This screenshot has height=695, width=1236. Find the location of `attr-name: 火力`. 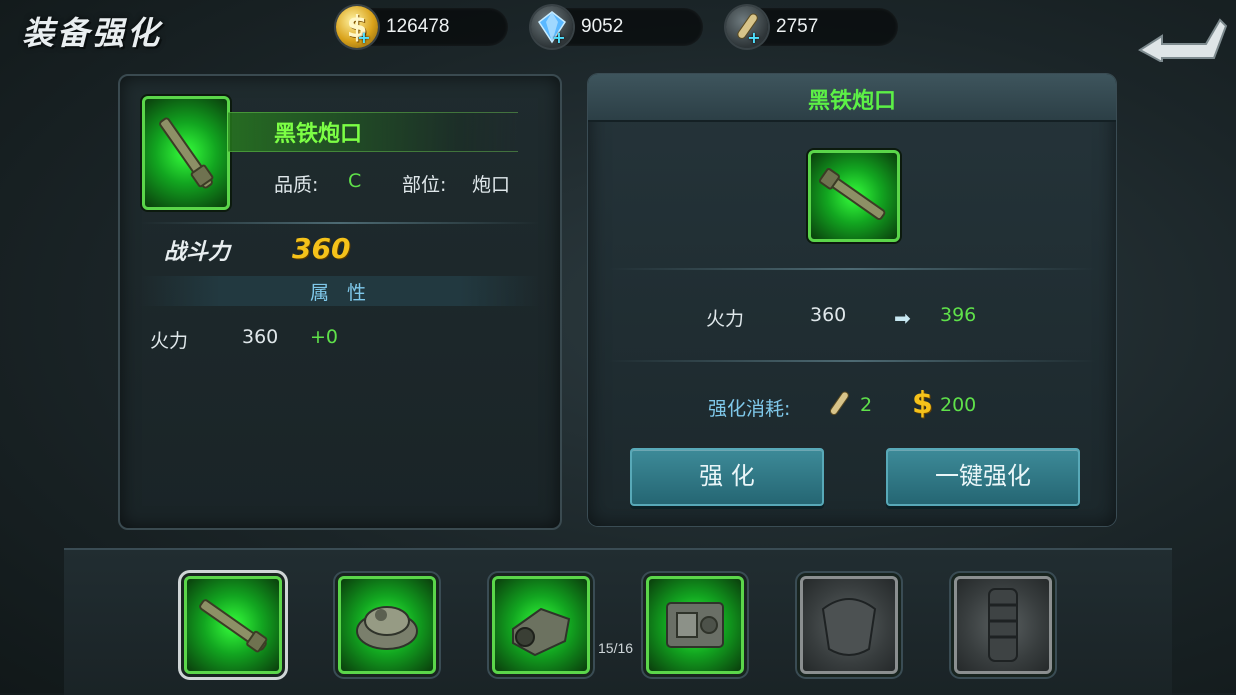

attr-name: 火力 is located at coordinates (169, 341).